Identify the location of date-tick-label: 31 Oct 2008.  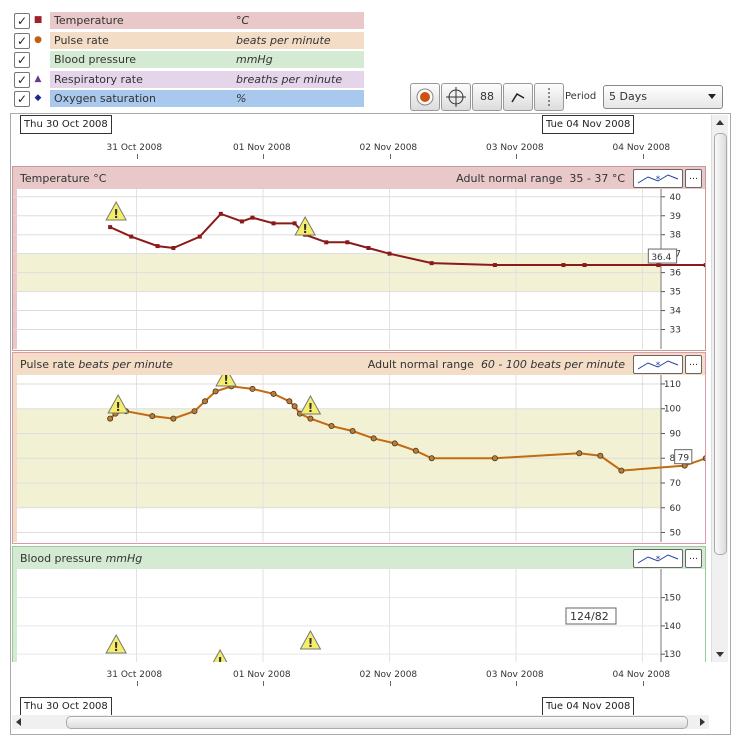
(134, 675).